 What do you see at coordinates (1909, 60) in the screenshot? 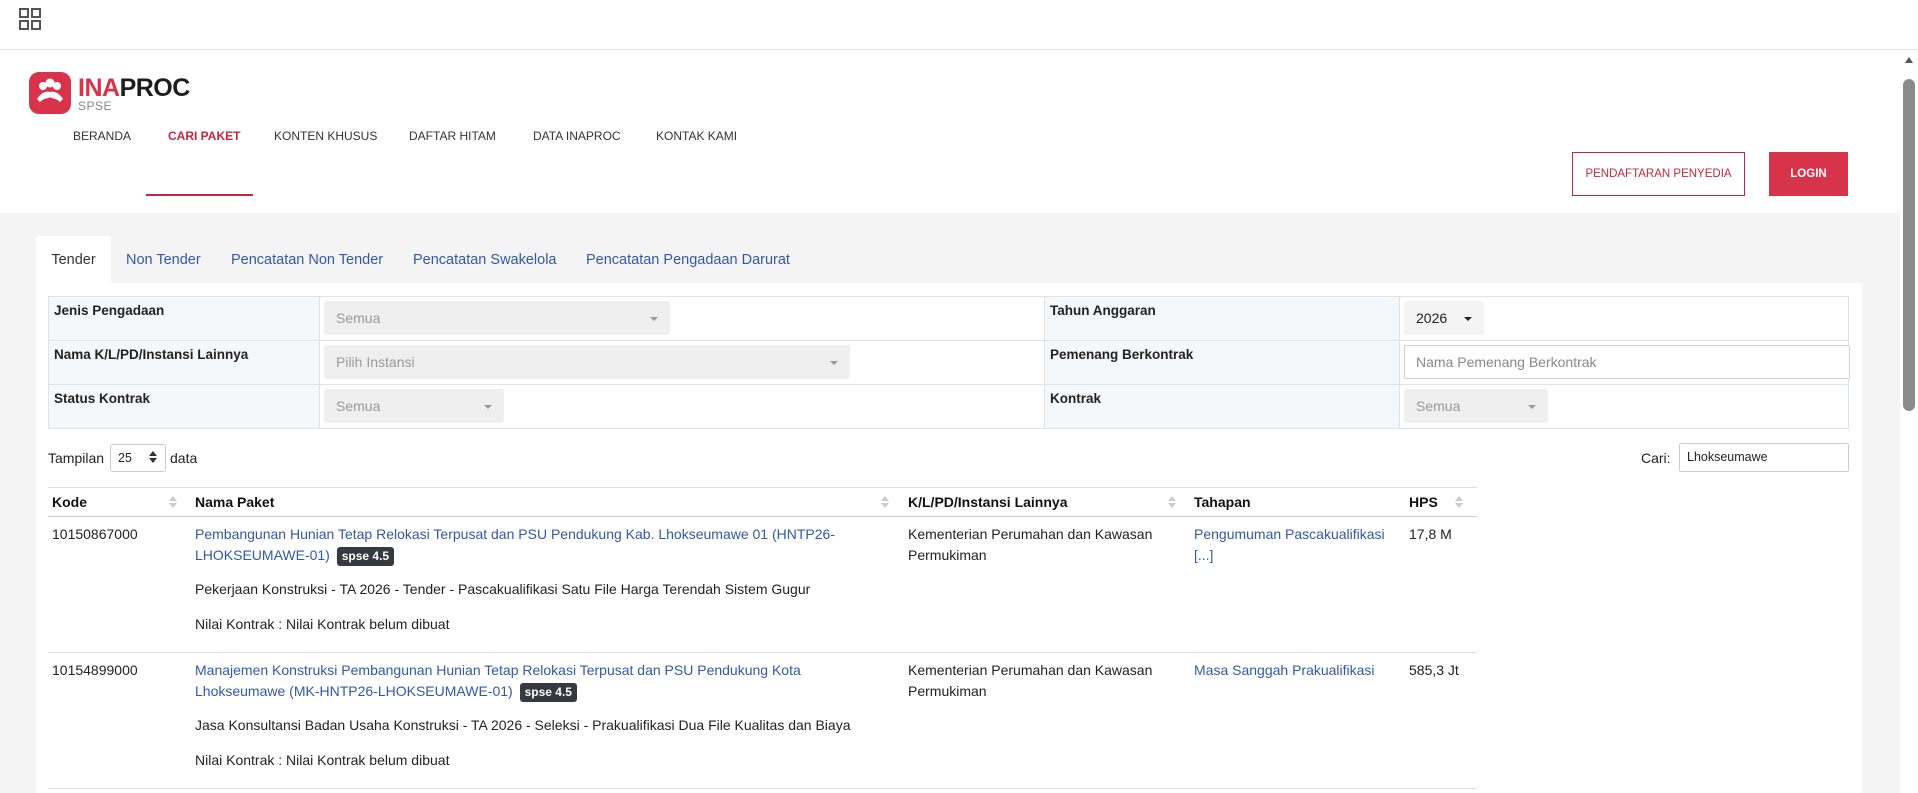
I see `scroll-up-arrow-icon` at bounding box center [1909, 60].